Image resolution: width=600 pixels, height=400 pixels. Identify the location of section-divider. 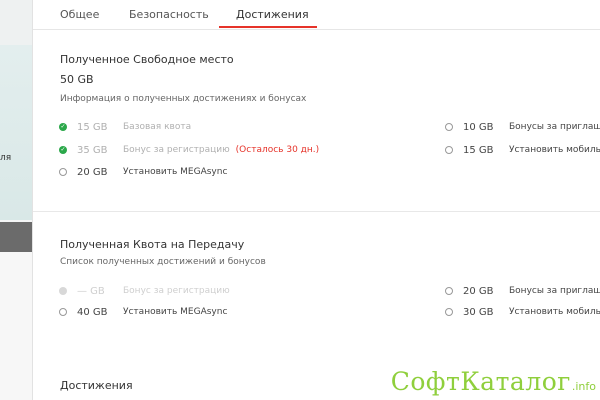
(316, 211).